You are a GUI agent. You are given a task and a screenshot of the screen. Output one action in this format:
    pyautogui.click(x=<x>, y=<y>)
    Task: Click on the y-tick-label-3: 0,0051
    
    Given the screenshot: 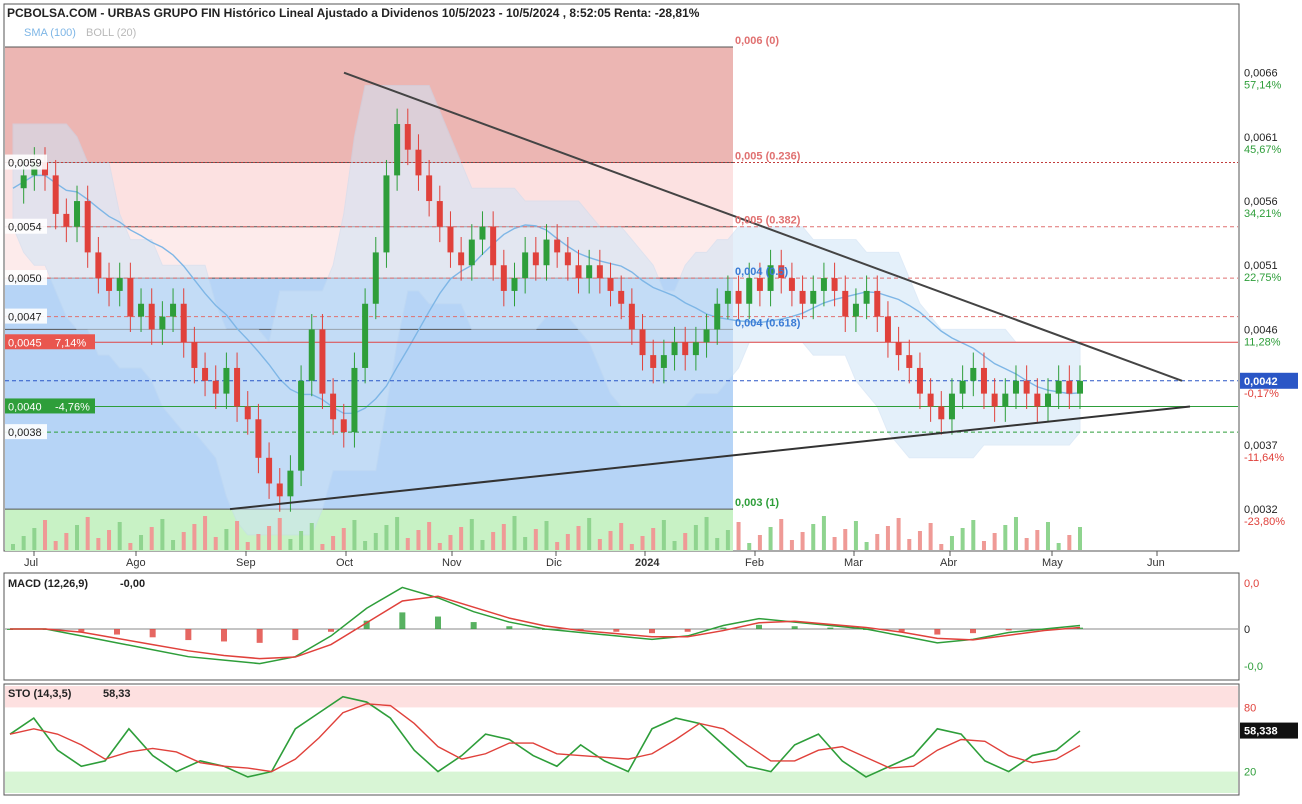 What is the action you would take?
    pyautogui.click(x=1261, y=266)
    